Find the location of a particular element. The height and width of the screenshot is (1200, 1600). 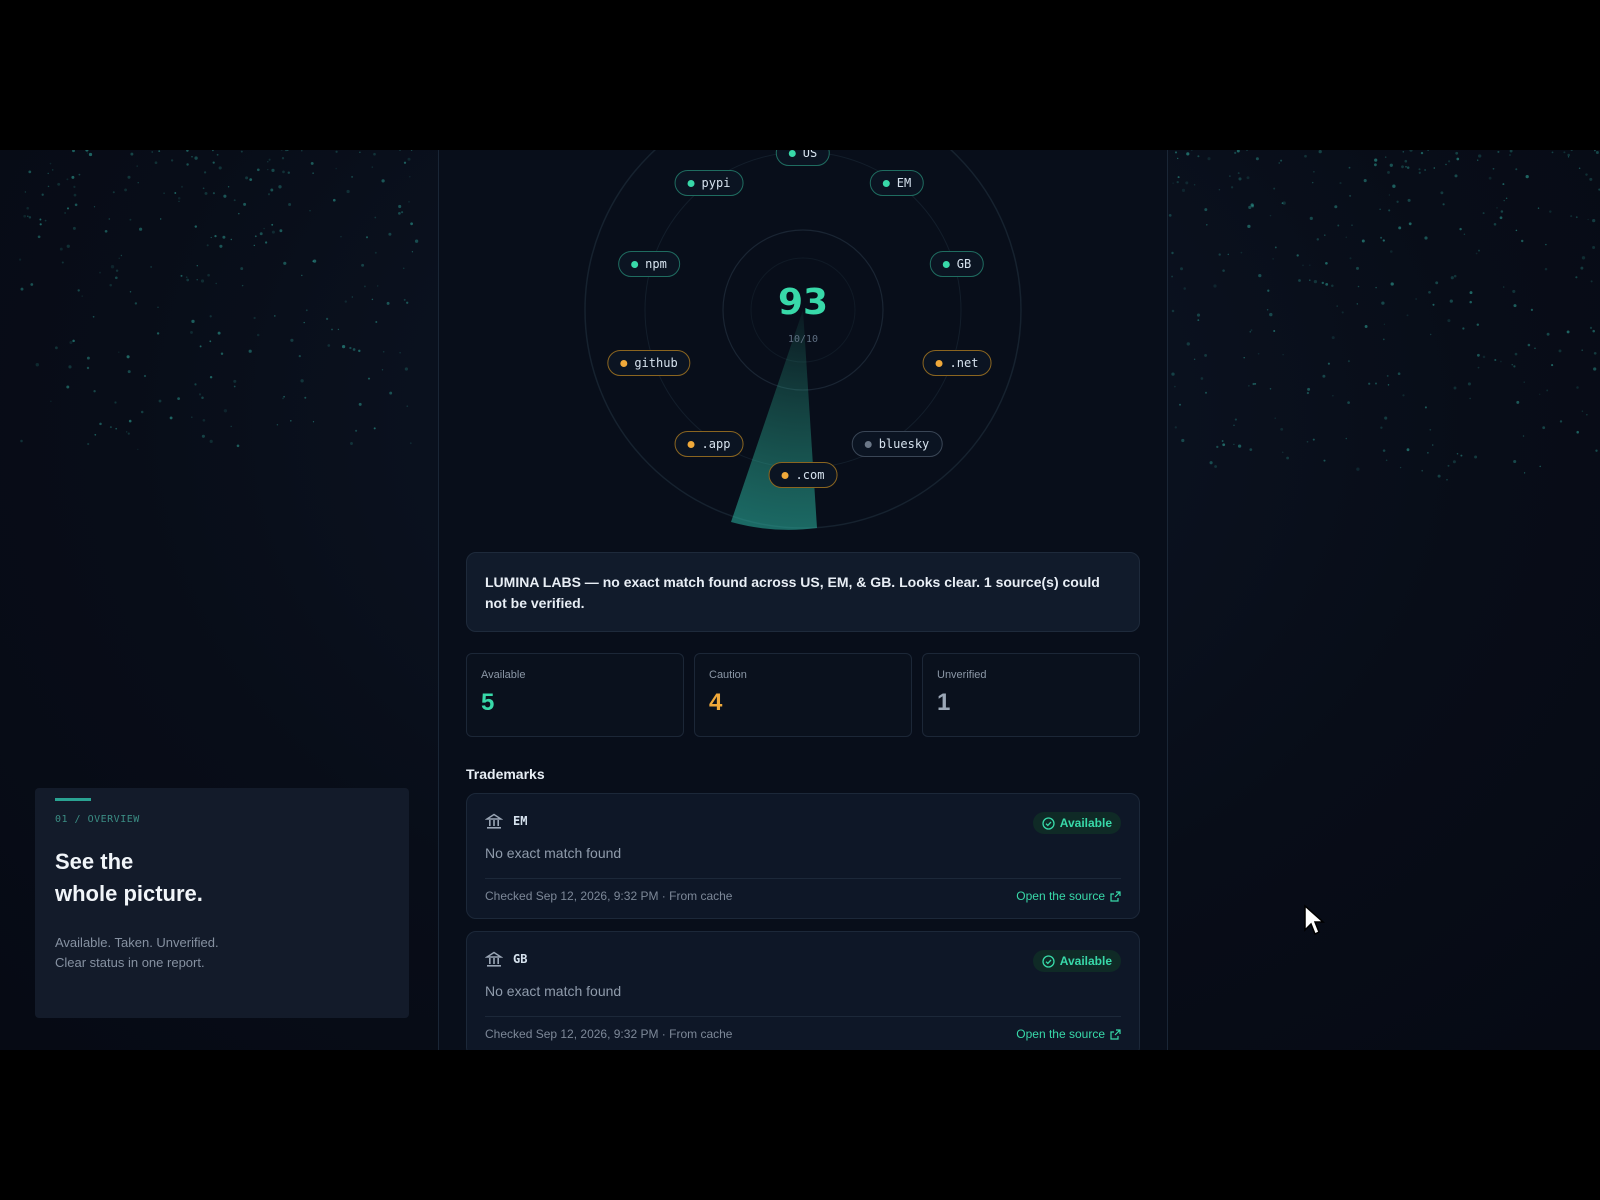

source-chip: GB is located at coordinates (957, 264).